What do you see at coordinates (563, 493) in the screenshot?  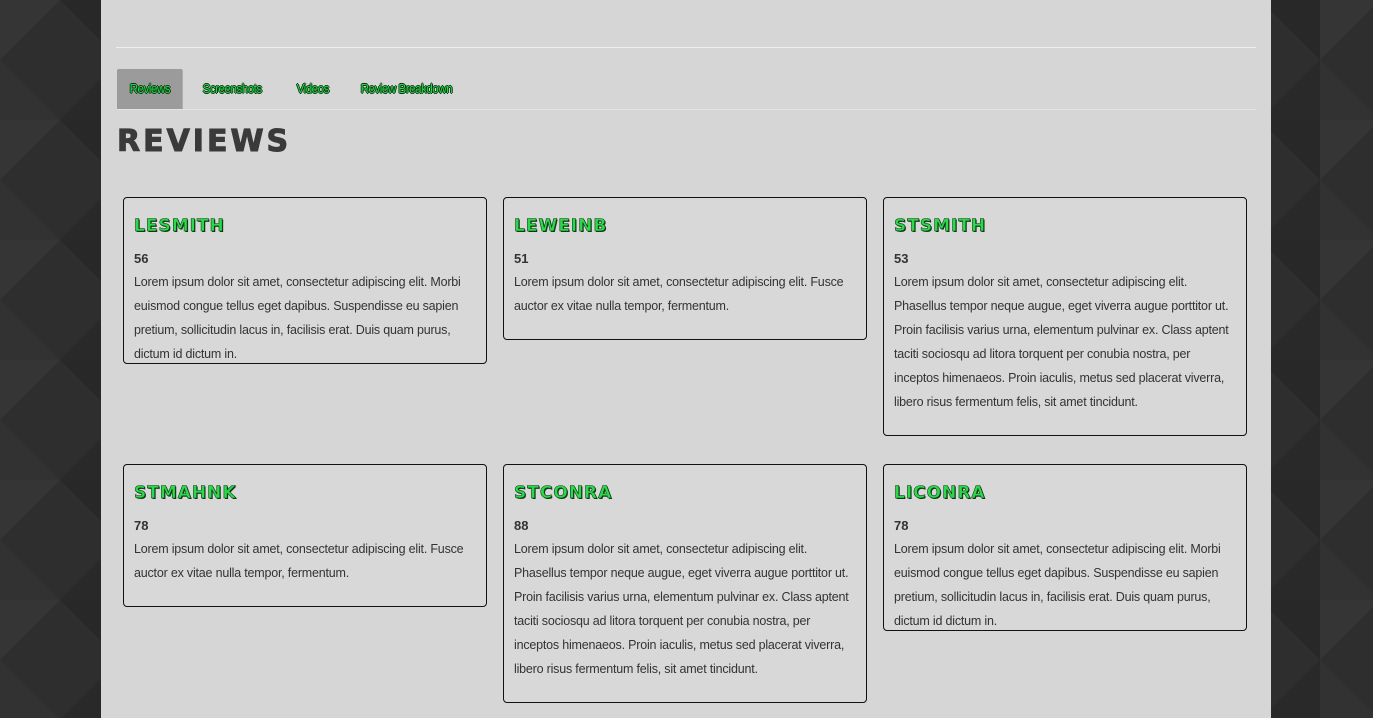 I see `review-username: STCONRA` at bounding box center [563, 493].